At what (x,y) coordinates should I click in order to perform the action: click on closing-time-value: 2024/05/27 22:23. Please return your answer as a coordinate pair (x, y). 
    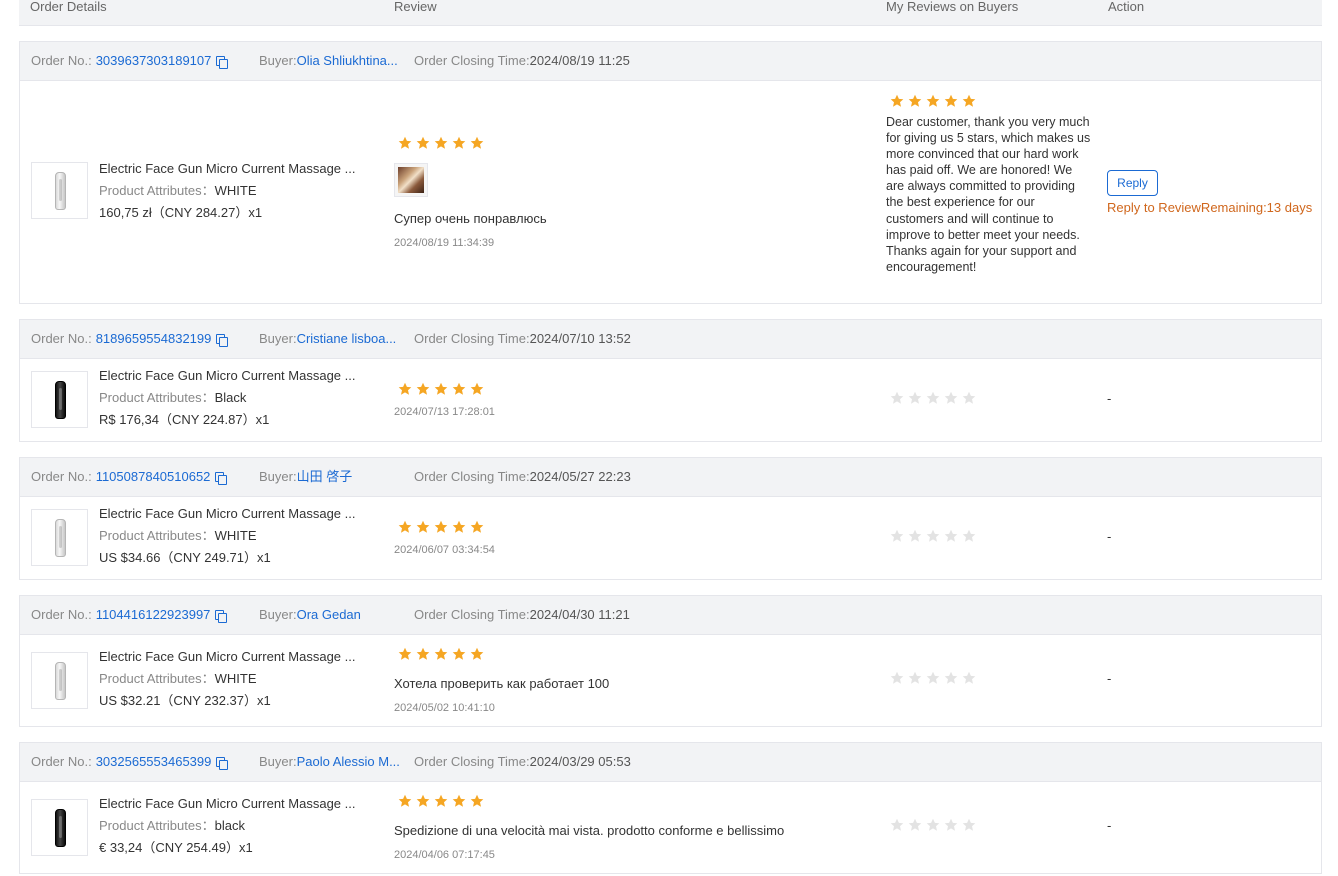
    Looking at the image, I should click on (580, 476).